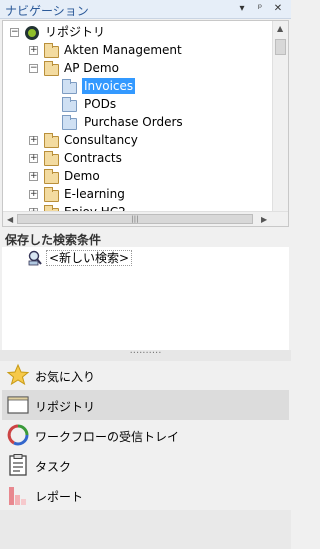  Describe the element at coordinates (101, 140) in the screenshot. I see `tree-item-label: Consultancy` at that location.